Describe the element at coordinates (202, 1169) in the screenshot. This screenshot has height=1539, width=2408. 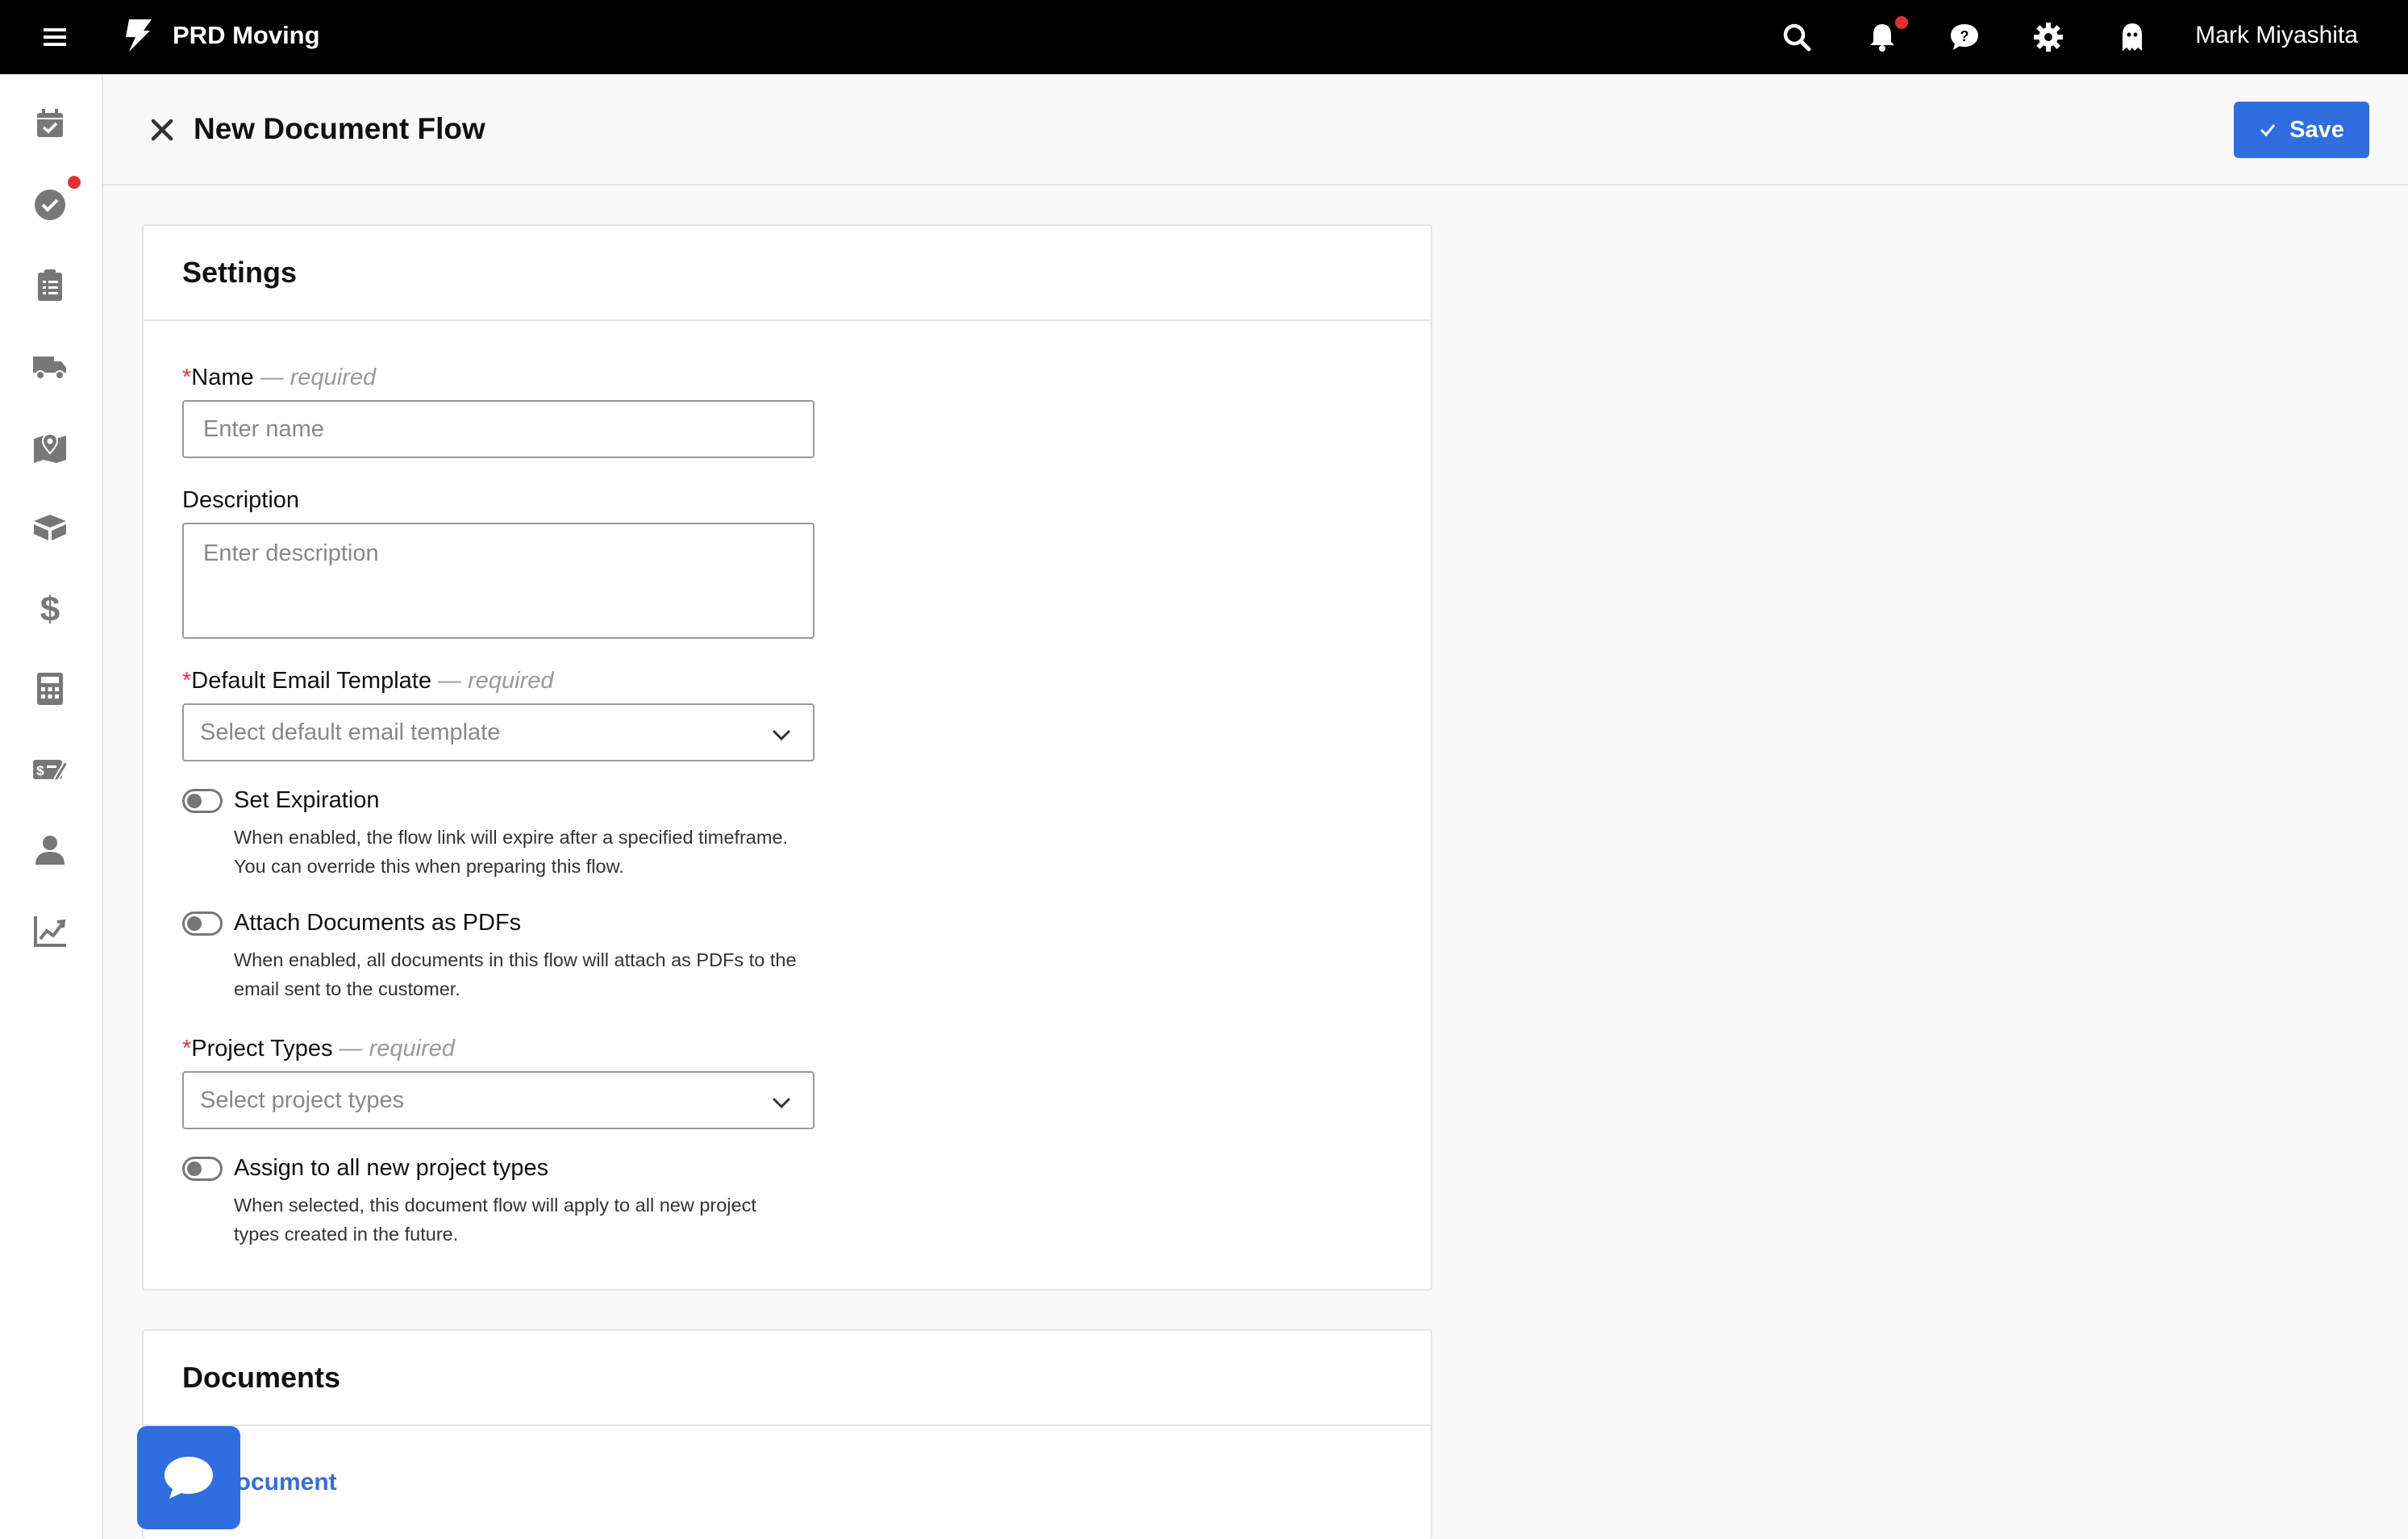
I see `assign-all-toggle` at that location.